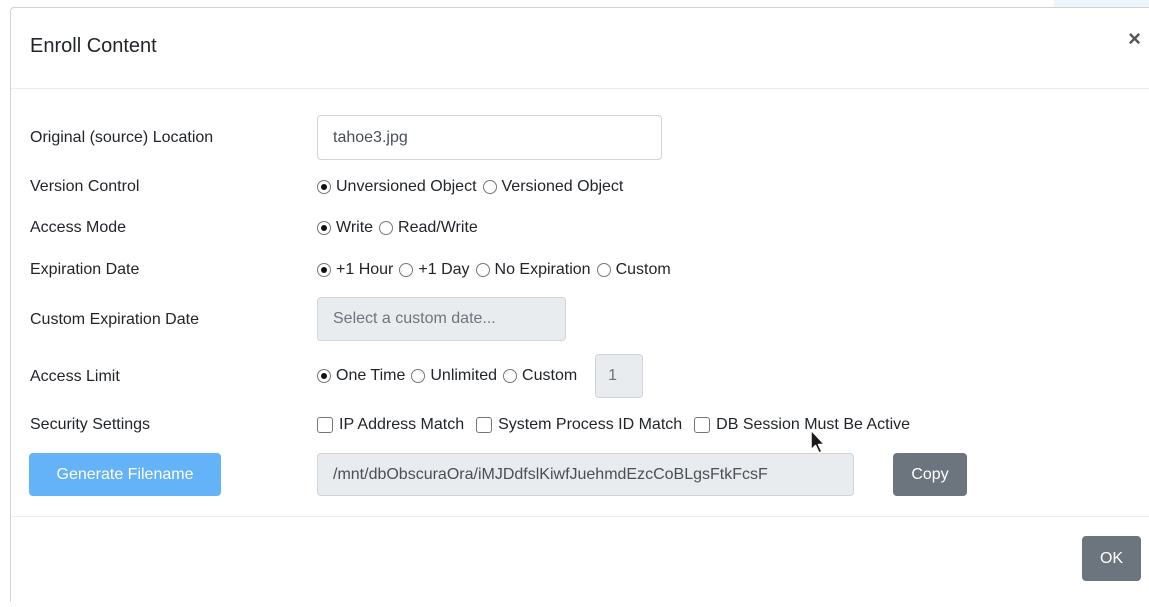  I want to click on modal-header: Enroll Content ×, so click(580, 48).